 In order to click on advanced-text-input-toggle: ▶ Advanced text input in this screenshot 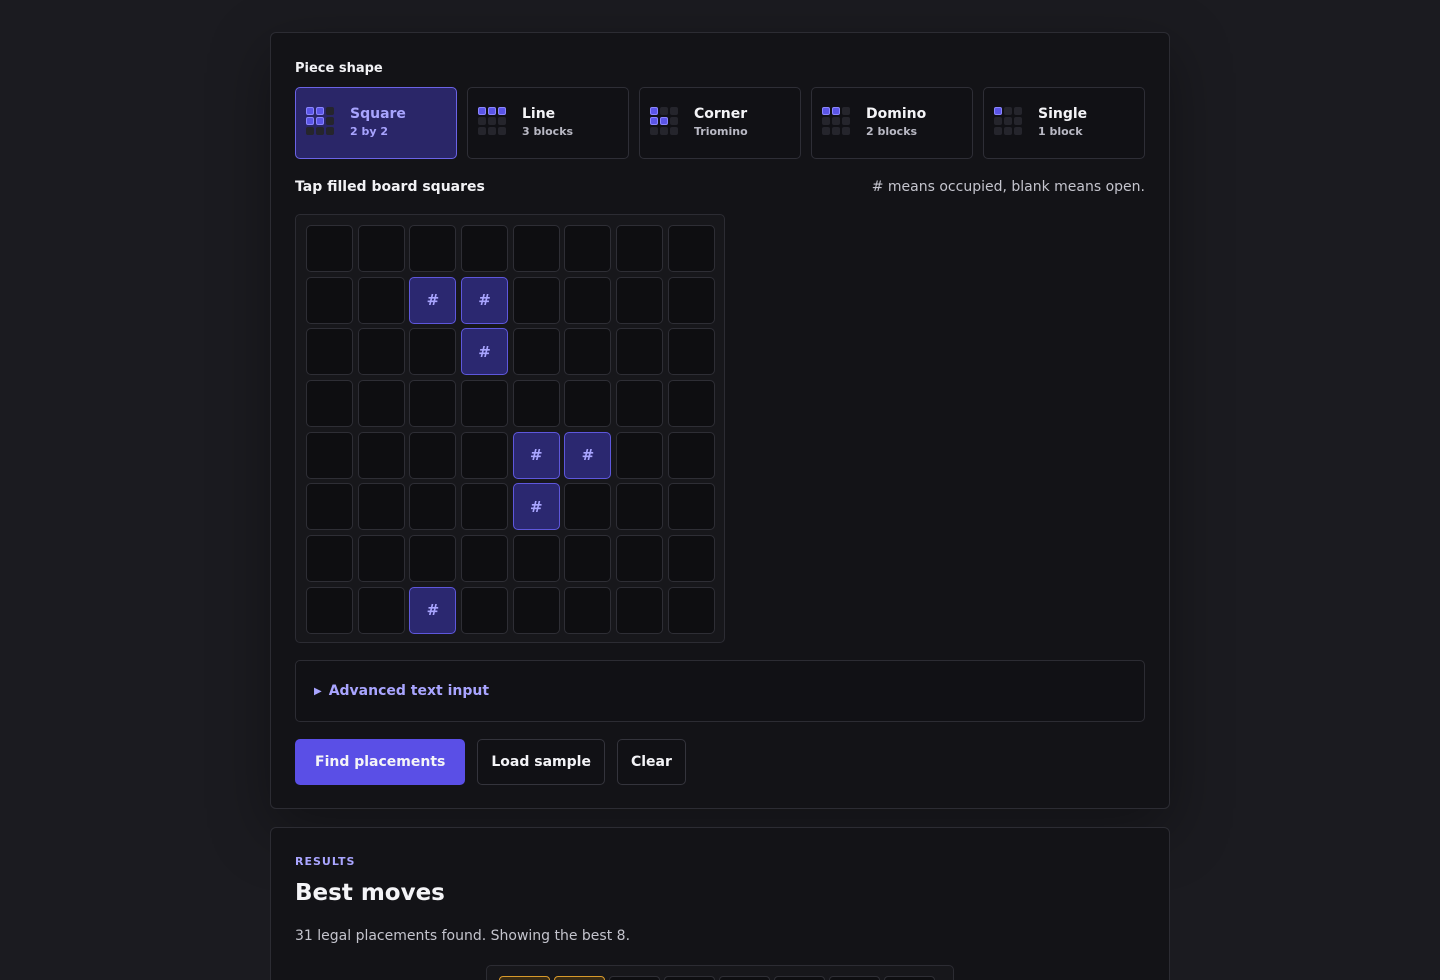, I will do `click(720, 691)`.